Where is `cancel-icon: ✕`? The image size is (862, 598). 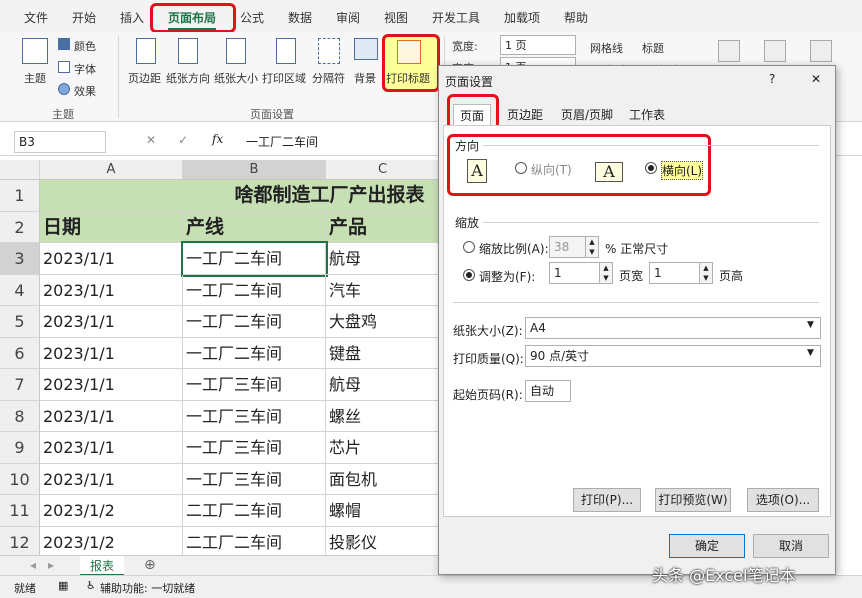 cancel-icon: ✕ is located at coordinates (151, 140).